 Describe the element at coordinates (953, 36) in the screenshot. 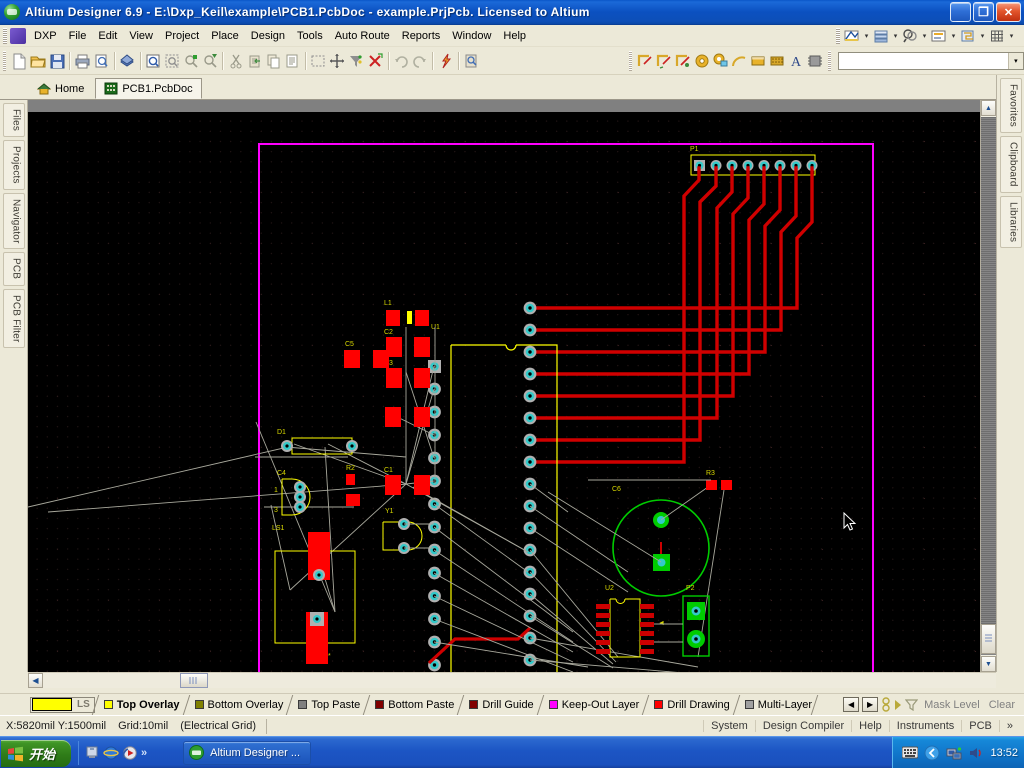

I see `preferences-dropdown-arrow: ▾` at that location.